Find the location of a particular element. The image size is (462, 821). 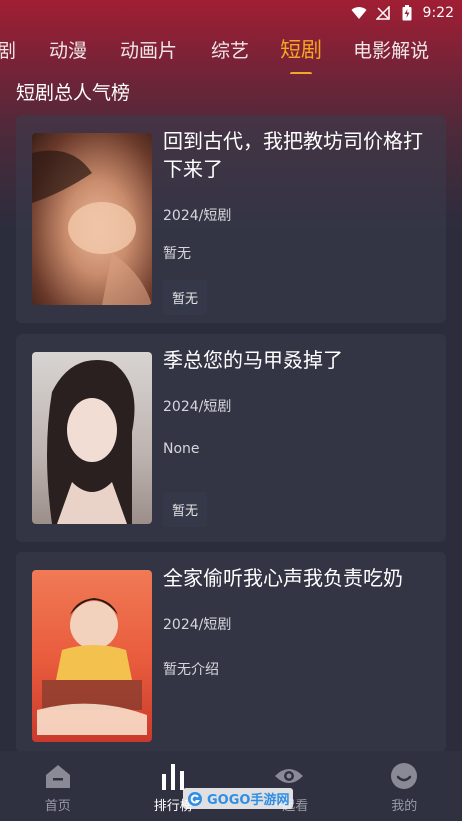

drama-title: 全家偷听我心声我负责吃奶 is located at coordinates (283, 578).